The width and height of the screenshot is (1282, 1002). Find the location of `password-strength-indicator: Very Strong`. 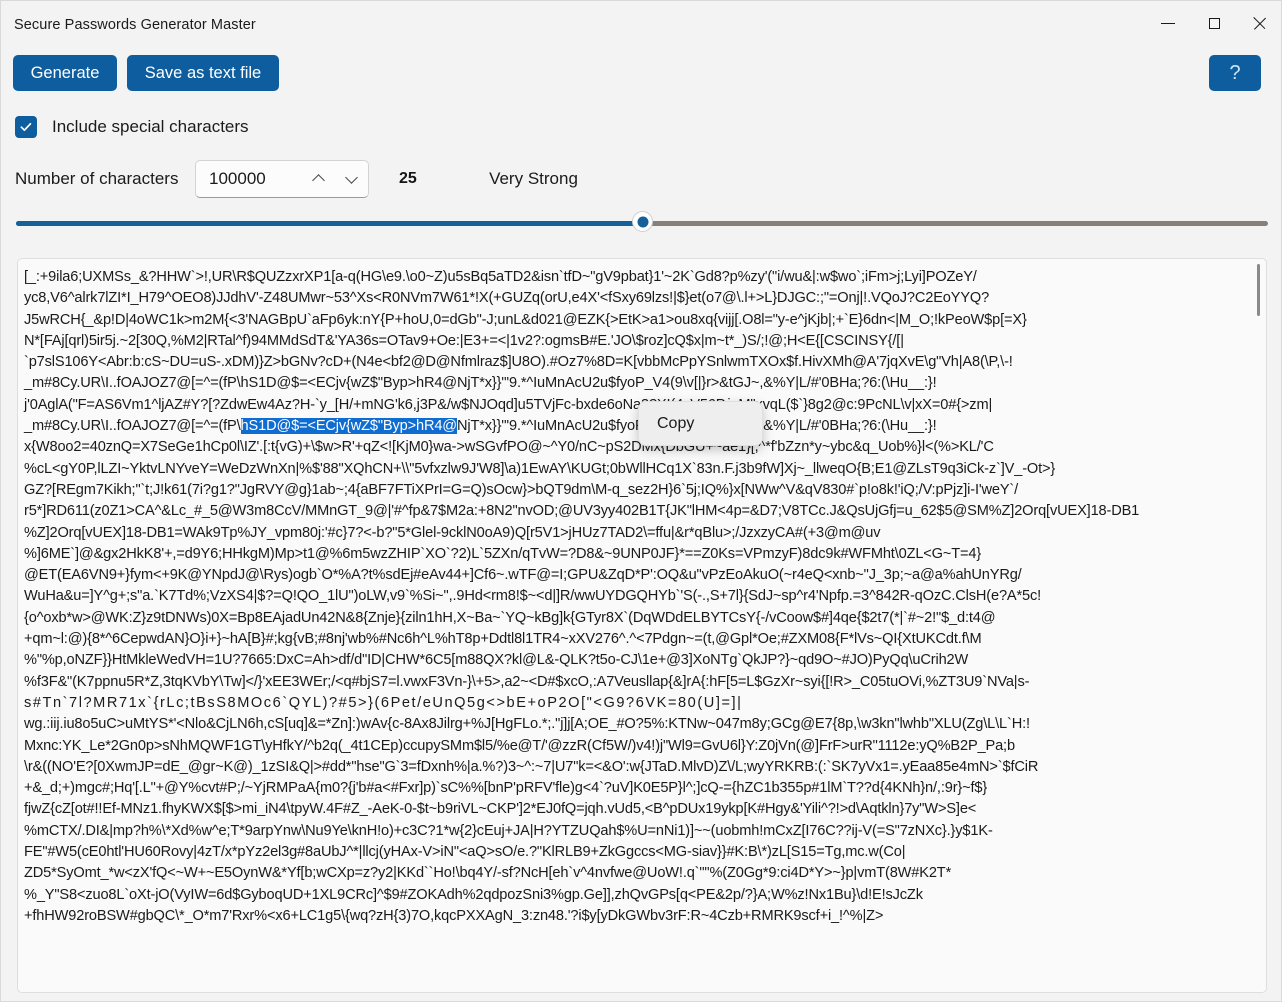

password-strength-indicator: Very Strong is located at coordinates (533, 179).